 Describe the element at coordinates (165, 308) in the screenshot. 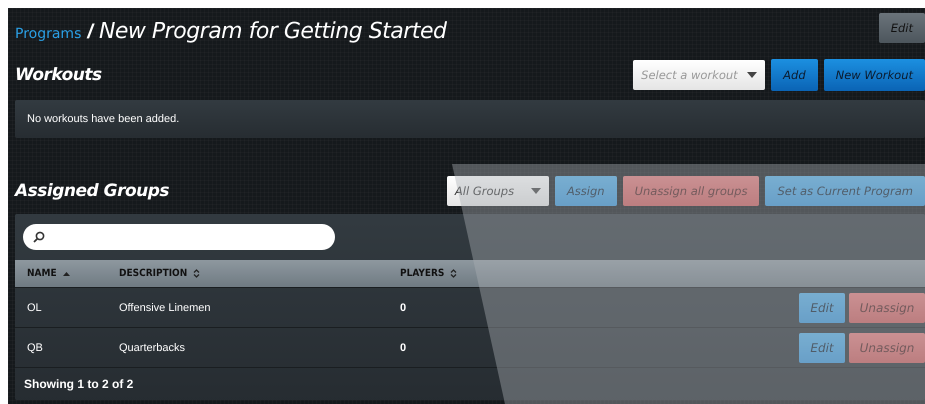

I see `table-cell-text: Offensive Linemen` at that location.